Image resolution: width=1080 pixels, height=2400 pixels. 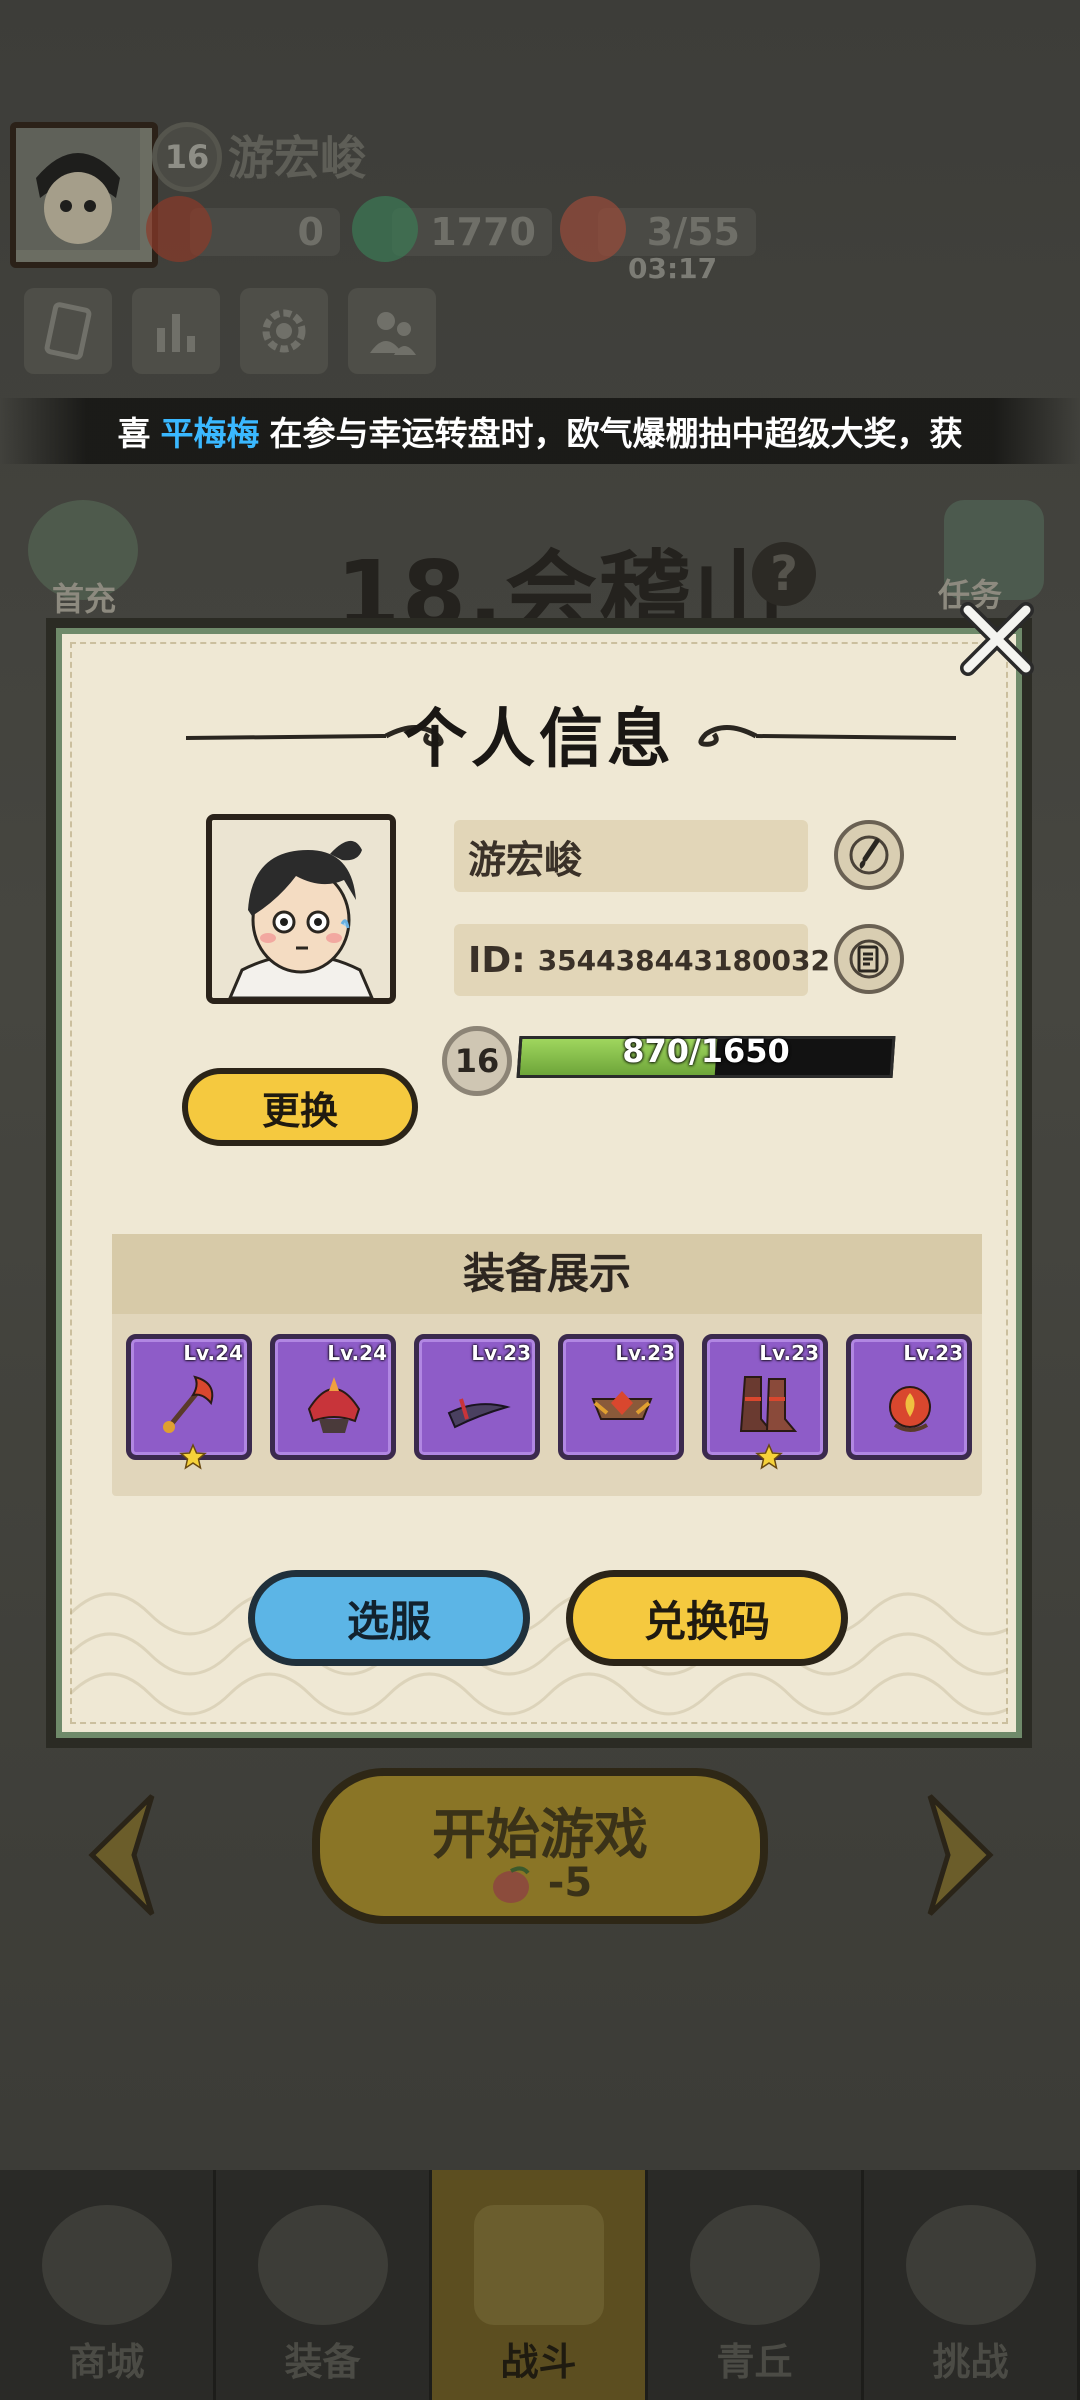 I want to click on stamina-timer: 03:17, so click(x=673, y=268).